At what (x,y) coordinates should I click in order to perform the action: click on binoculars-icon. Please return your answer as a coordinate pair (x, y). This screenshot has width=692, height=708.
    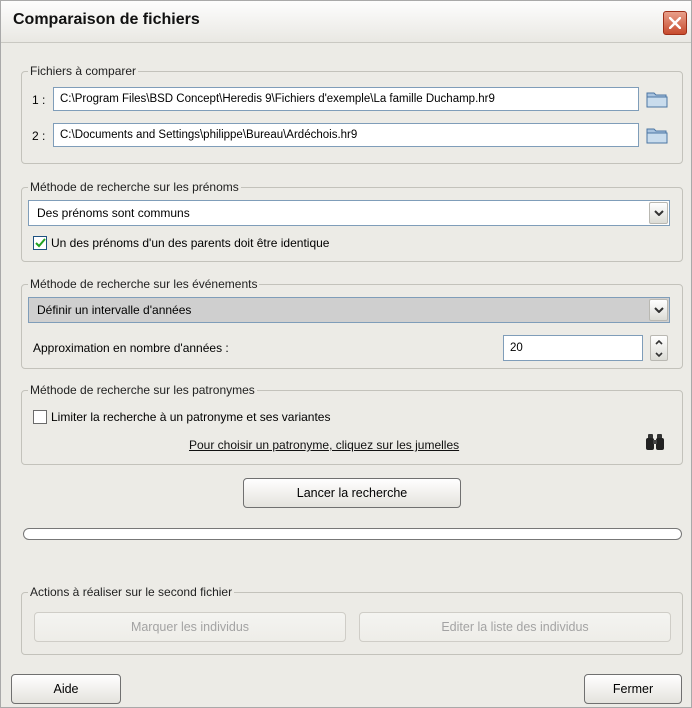
    Looking at the image, I should click on (655, 442).